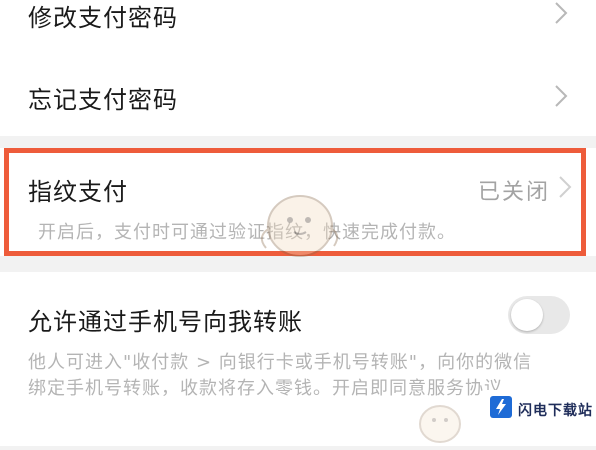 This screenshot has height=450, width=596. I want to click on phone-transfer-toggle, so click(539, 315).